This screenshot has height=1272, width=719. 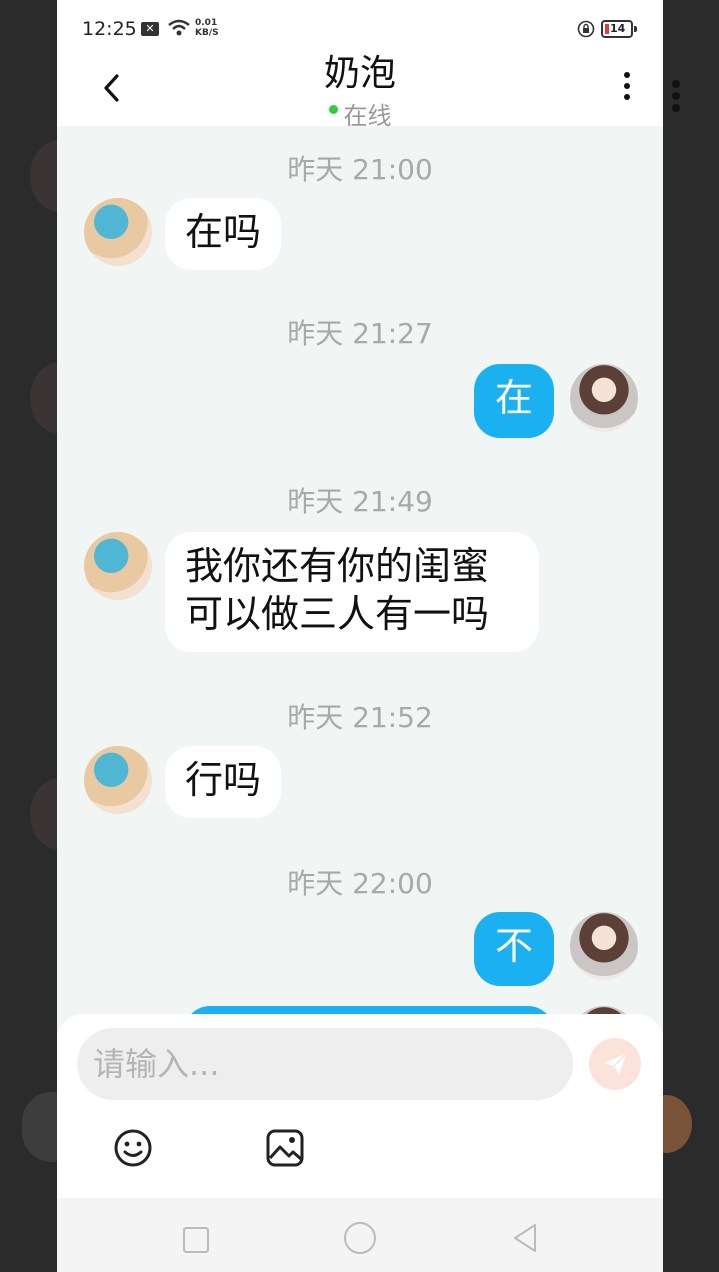 I want to click on message-bubble-outgoing: 不, so click(x=514, y=949).